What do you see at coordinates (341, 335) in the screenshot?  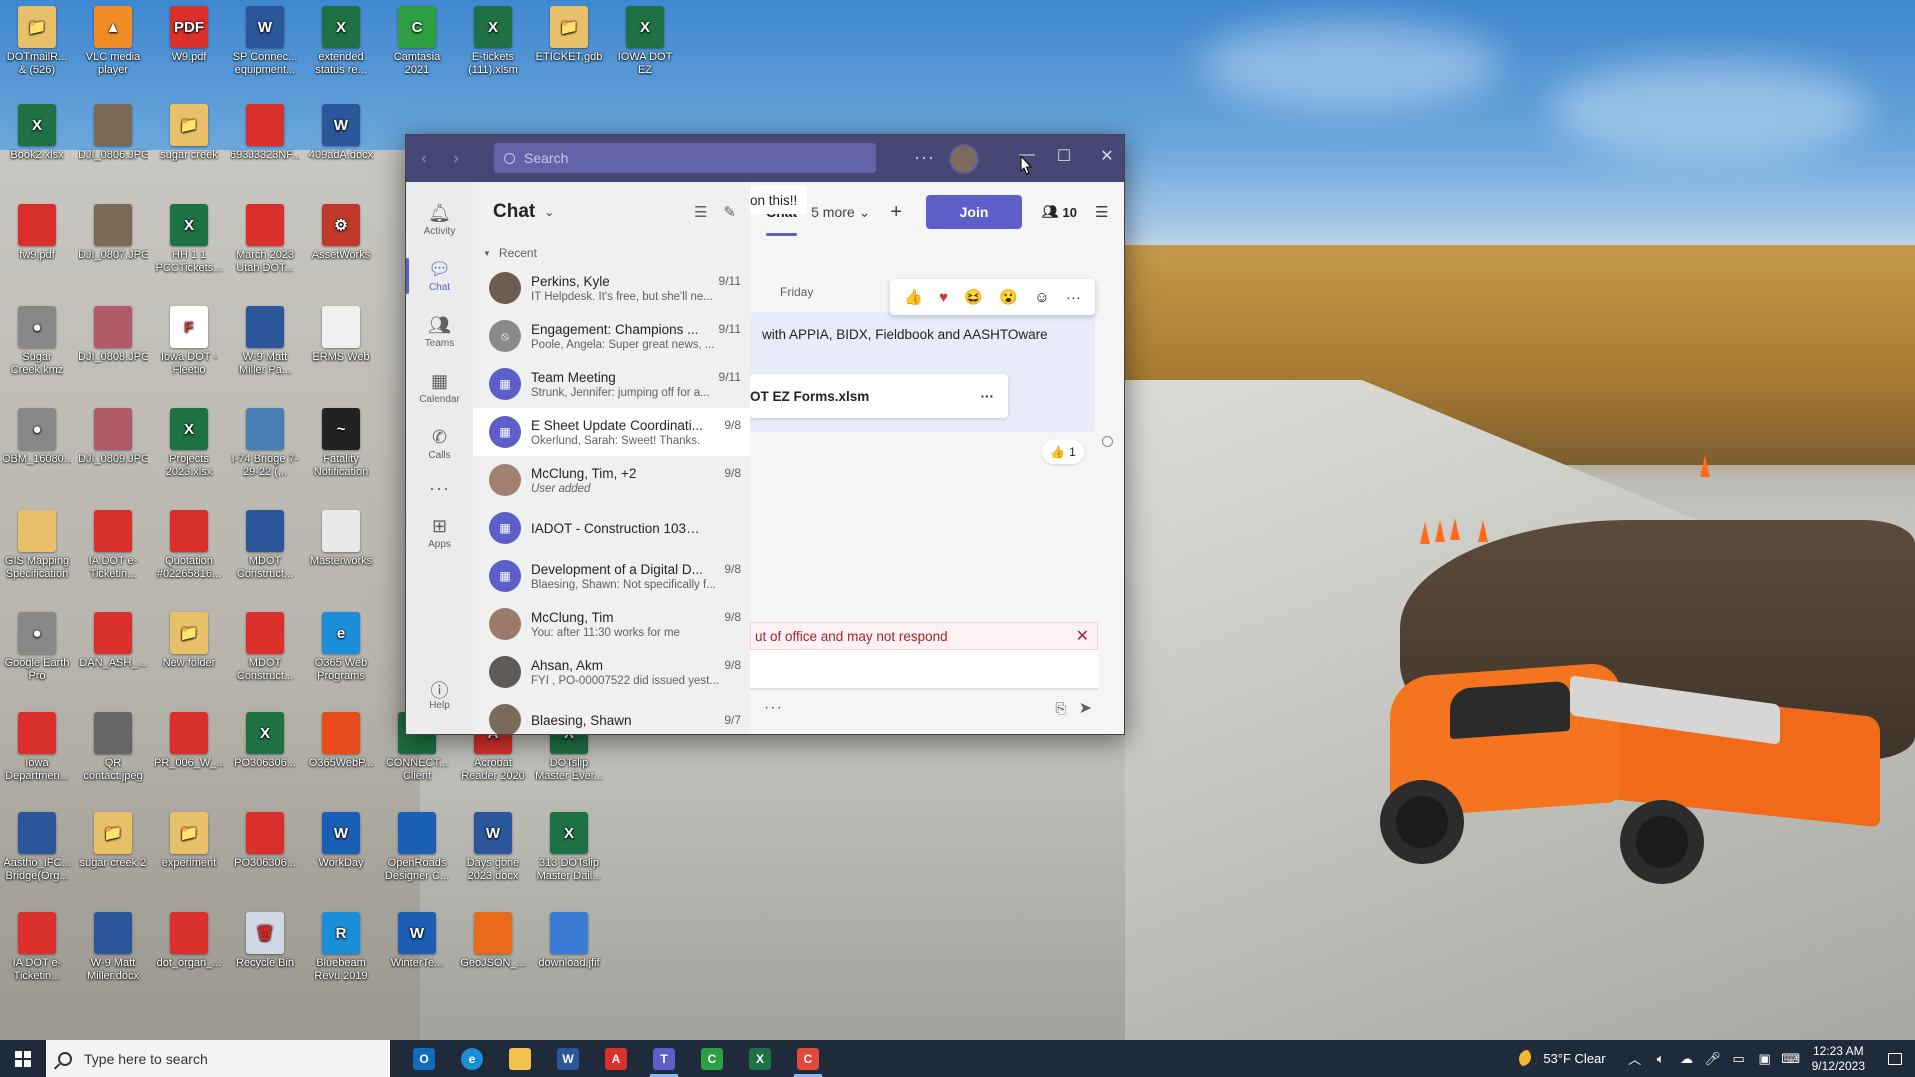 I see `desktop-icon: ERMS Web` at bounding box center [341, 335].